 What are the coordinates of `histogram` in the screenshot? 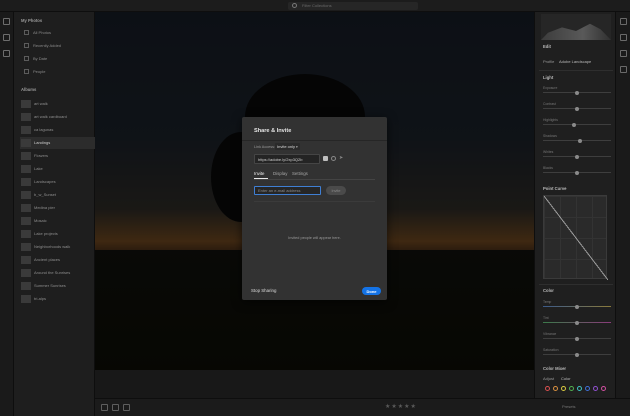 It's located at (576, 27).